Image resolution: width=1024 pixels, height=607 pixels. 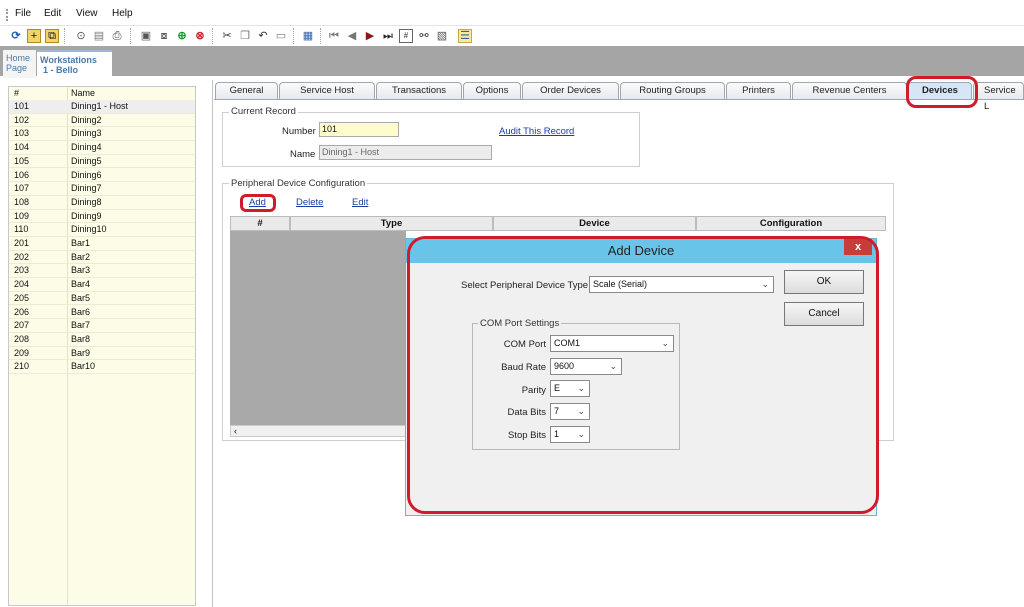 I want to click on tab-transactions: Transactions, so click(x=419, y=90).